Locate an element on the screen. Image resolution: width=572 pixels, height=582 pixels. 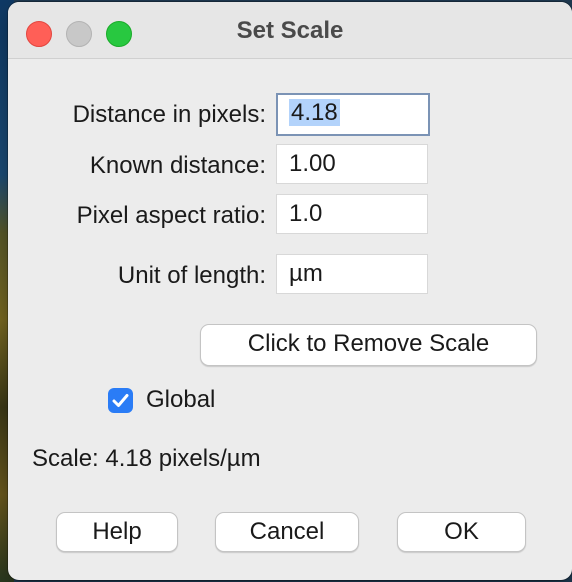
distance-in-pixels-field: 4.18 is located at coordinates (353, 114).